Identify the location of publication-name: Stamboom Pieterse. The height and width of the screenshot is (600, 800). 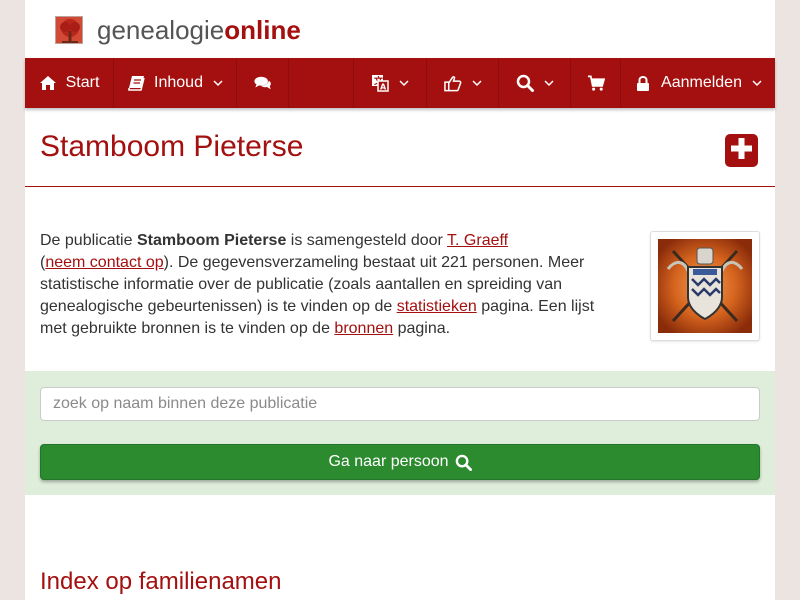
(211, 240).